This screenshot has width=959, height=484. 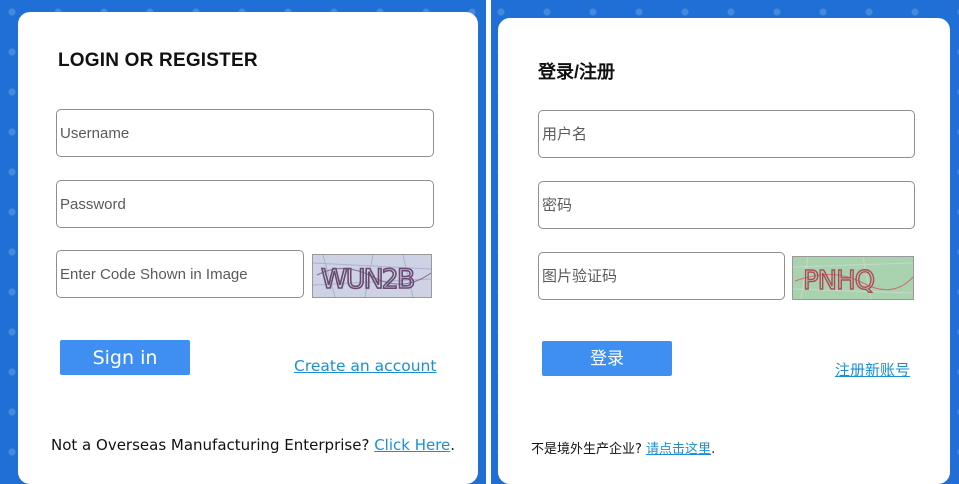 I want to click on sign-in-button: Sign in, so click(x=125, y=357).